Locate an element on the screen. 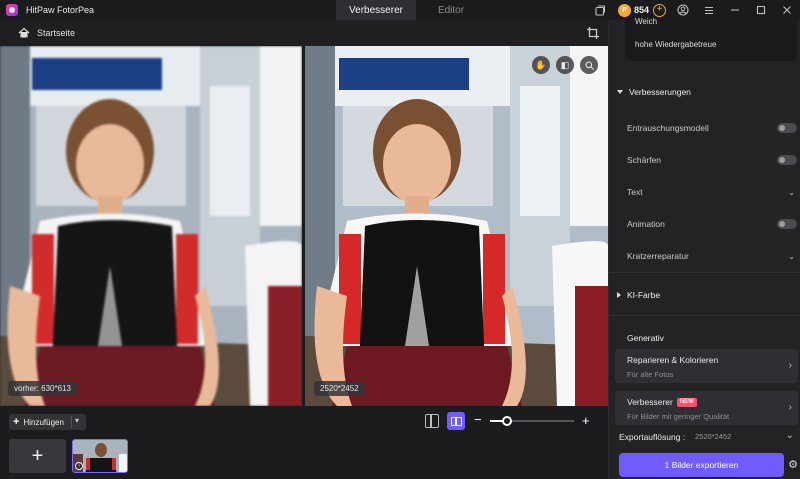 Image resolution: width=800 pixels, height=479 pixels. option-animation: Animation is located at coordinates (712, 224).